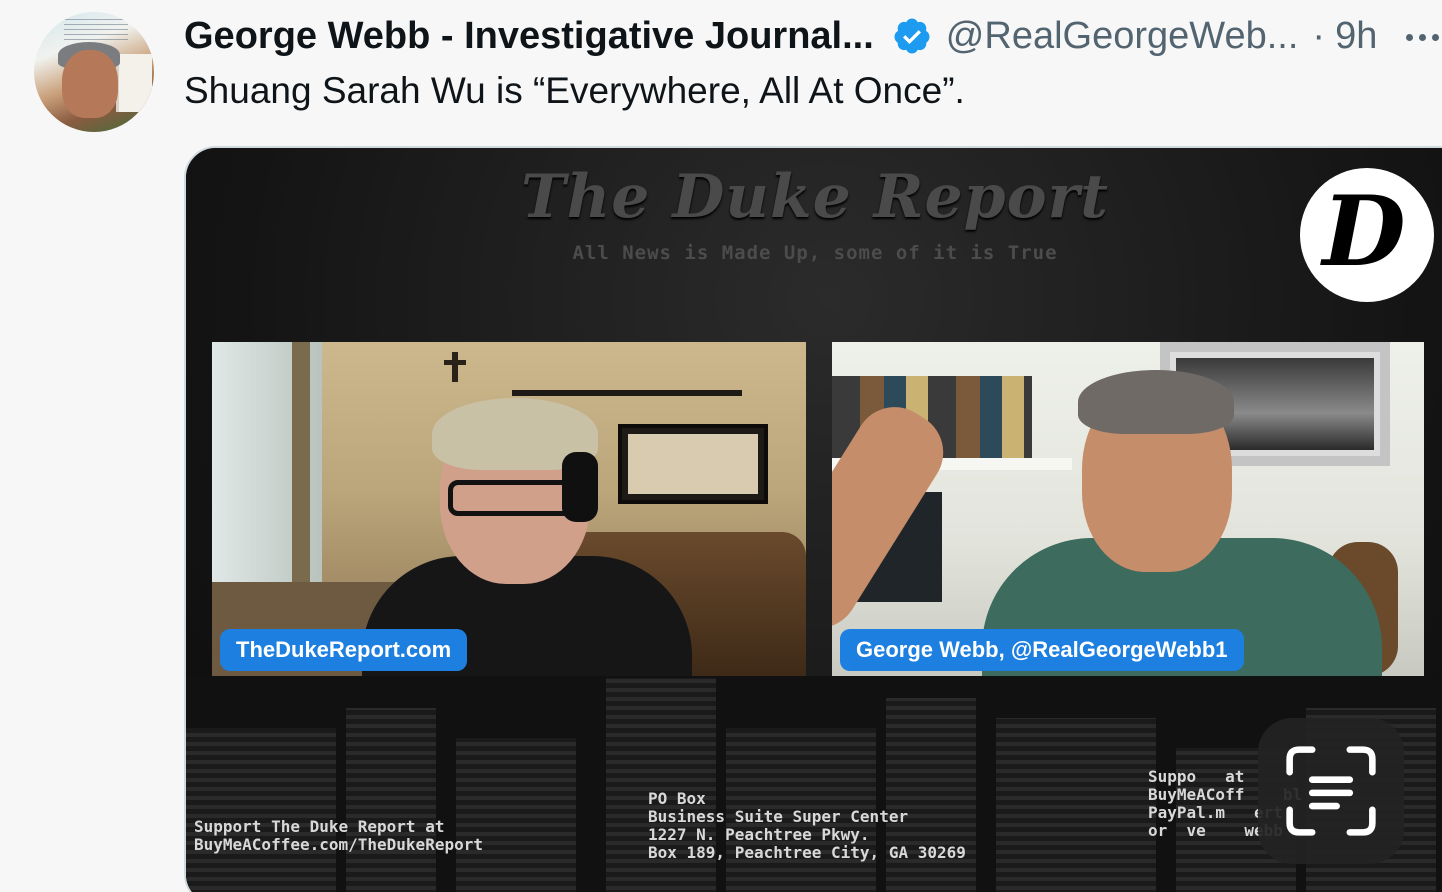  What do you see at coordinates (1042, 650) in the screenshot?
I see `right-name-label: George Webb, @RealGeorgeWebb1` at bounding box center [1042, 650].